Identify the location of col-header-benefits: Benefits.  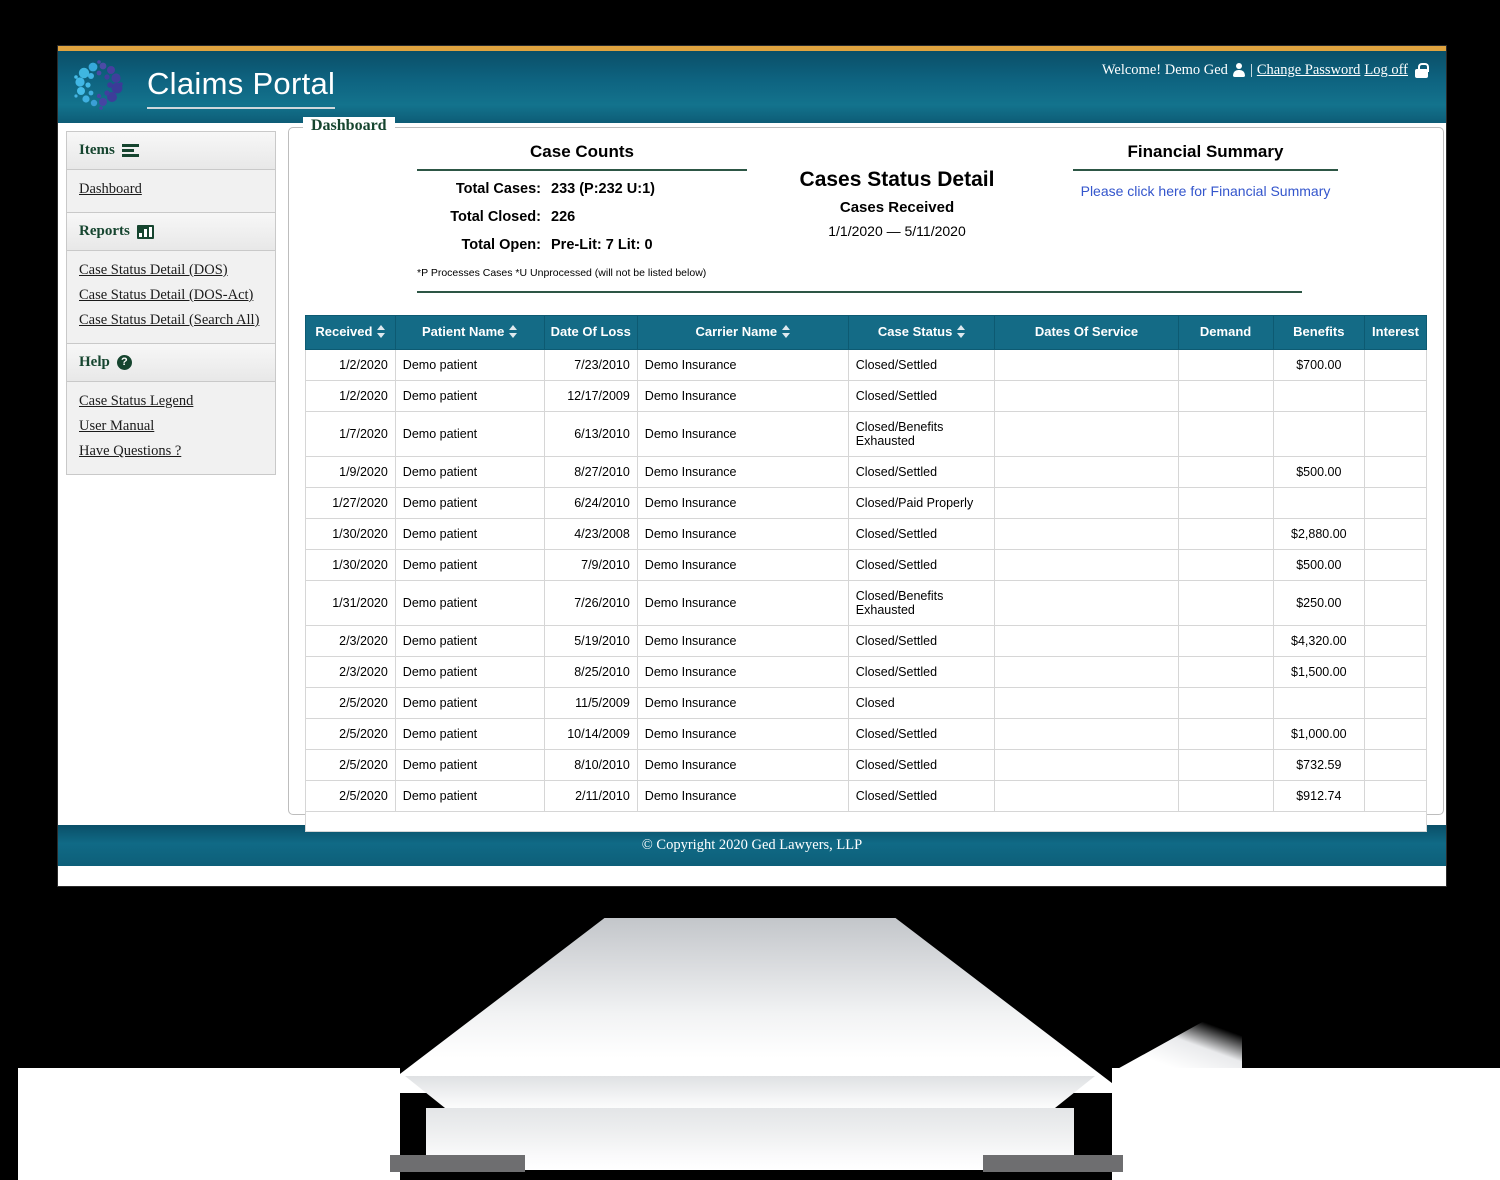
(1319, 332).